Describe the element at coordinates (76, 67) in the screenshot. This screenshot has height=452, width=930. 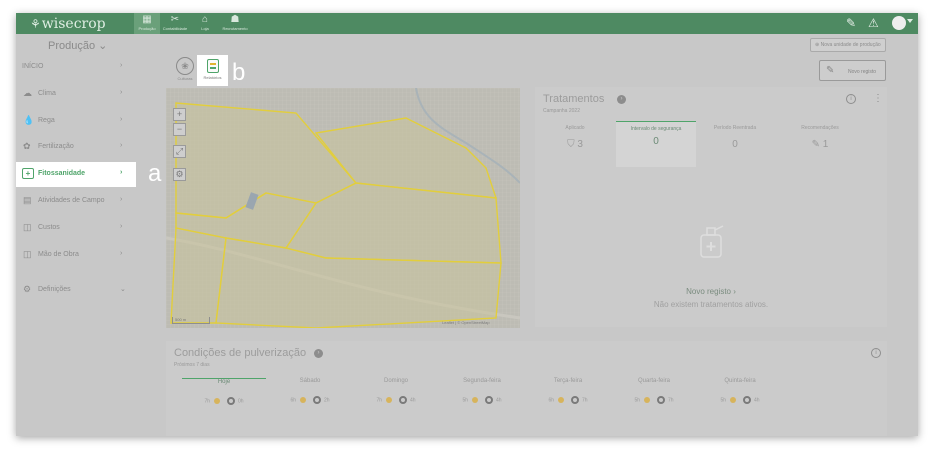
I see `sidebar-item-inicio: INÍCIO ›` at that location.